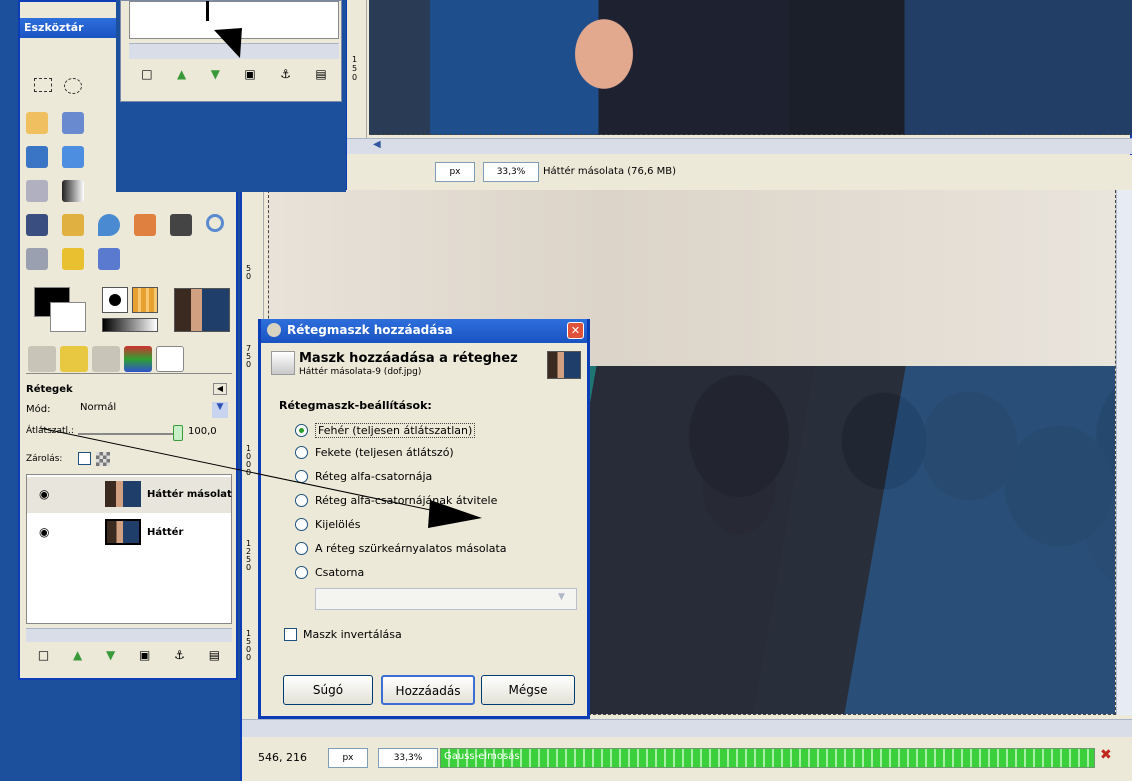  What do you see at coordinates (455, 514) in the screenshot?
I see `arrow-head-main` at bounding box center [455, 514].